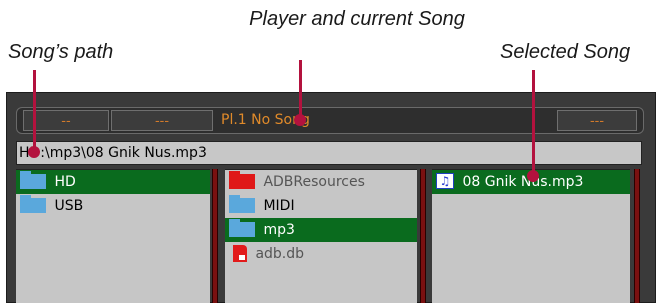 This screenshot has height=303, width=659. Describe the element at coordinates (597, 120) in the screenshot. I see `player-segment-4: ---` at that location.